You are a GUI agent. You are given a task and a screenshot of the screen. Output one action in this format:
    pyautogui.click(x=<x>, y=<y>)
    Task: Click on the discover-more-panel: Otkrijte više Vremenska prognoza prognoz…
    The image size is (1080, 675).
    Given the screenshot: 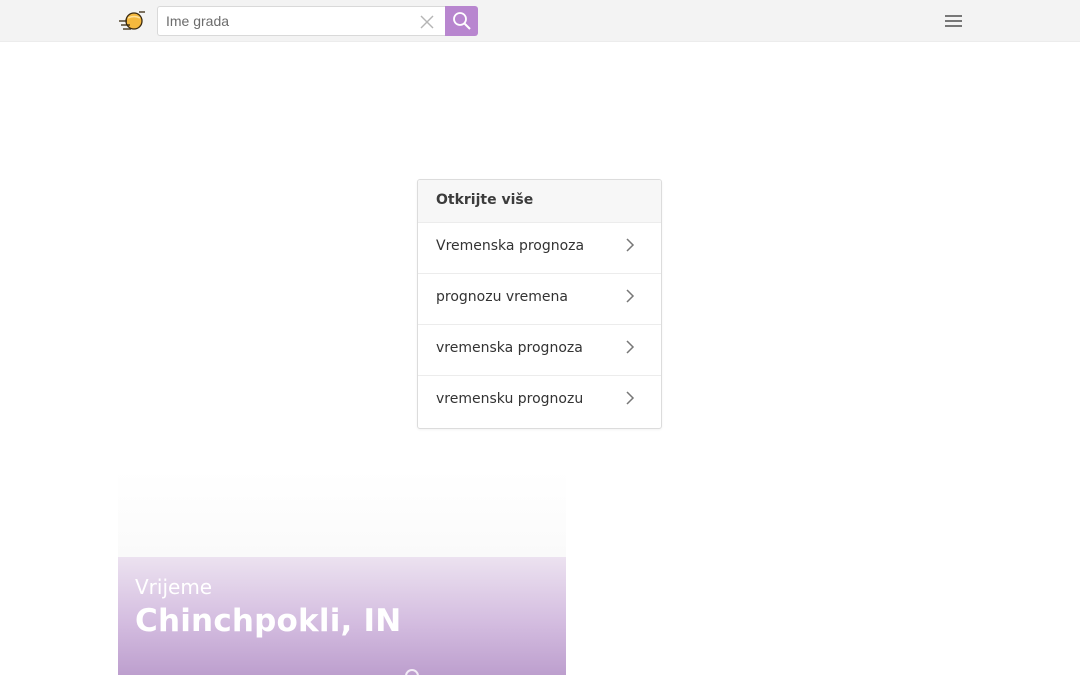 What is the action you would take?
    pyautogui.click(x=539, y=304)
    